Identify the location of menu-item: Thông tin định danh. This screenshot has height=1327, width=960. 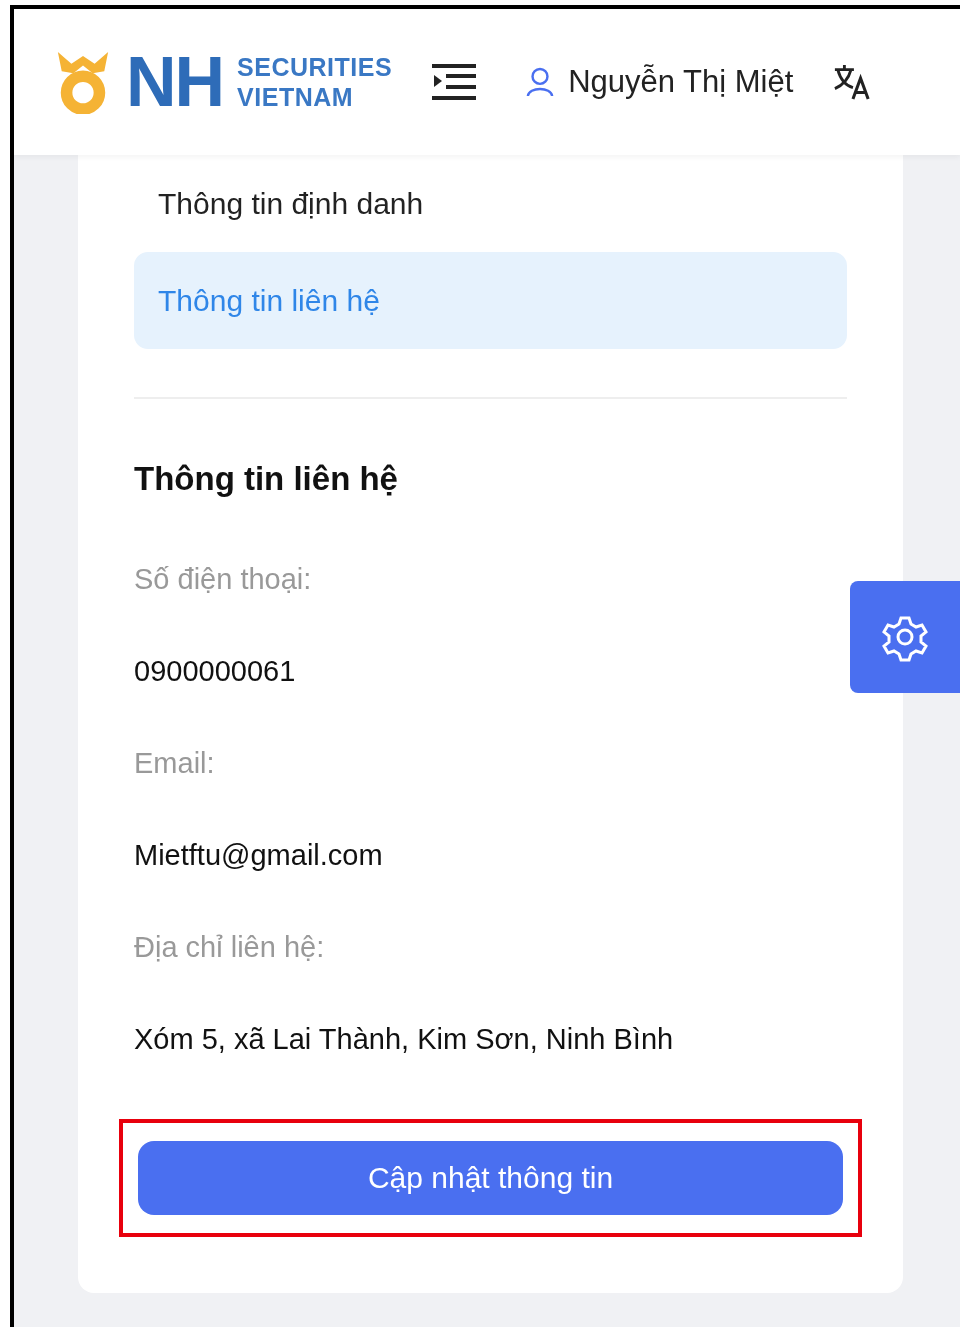
(490, 203).